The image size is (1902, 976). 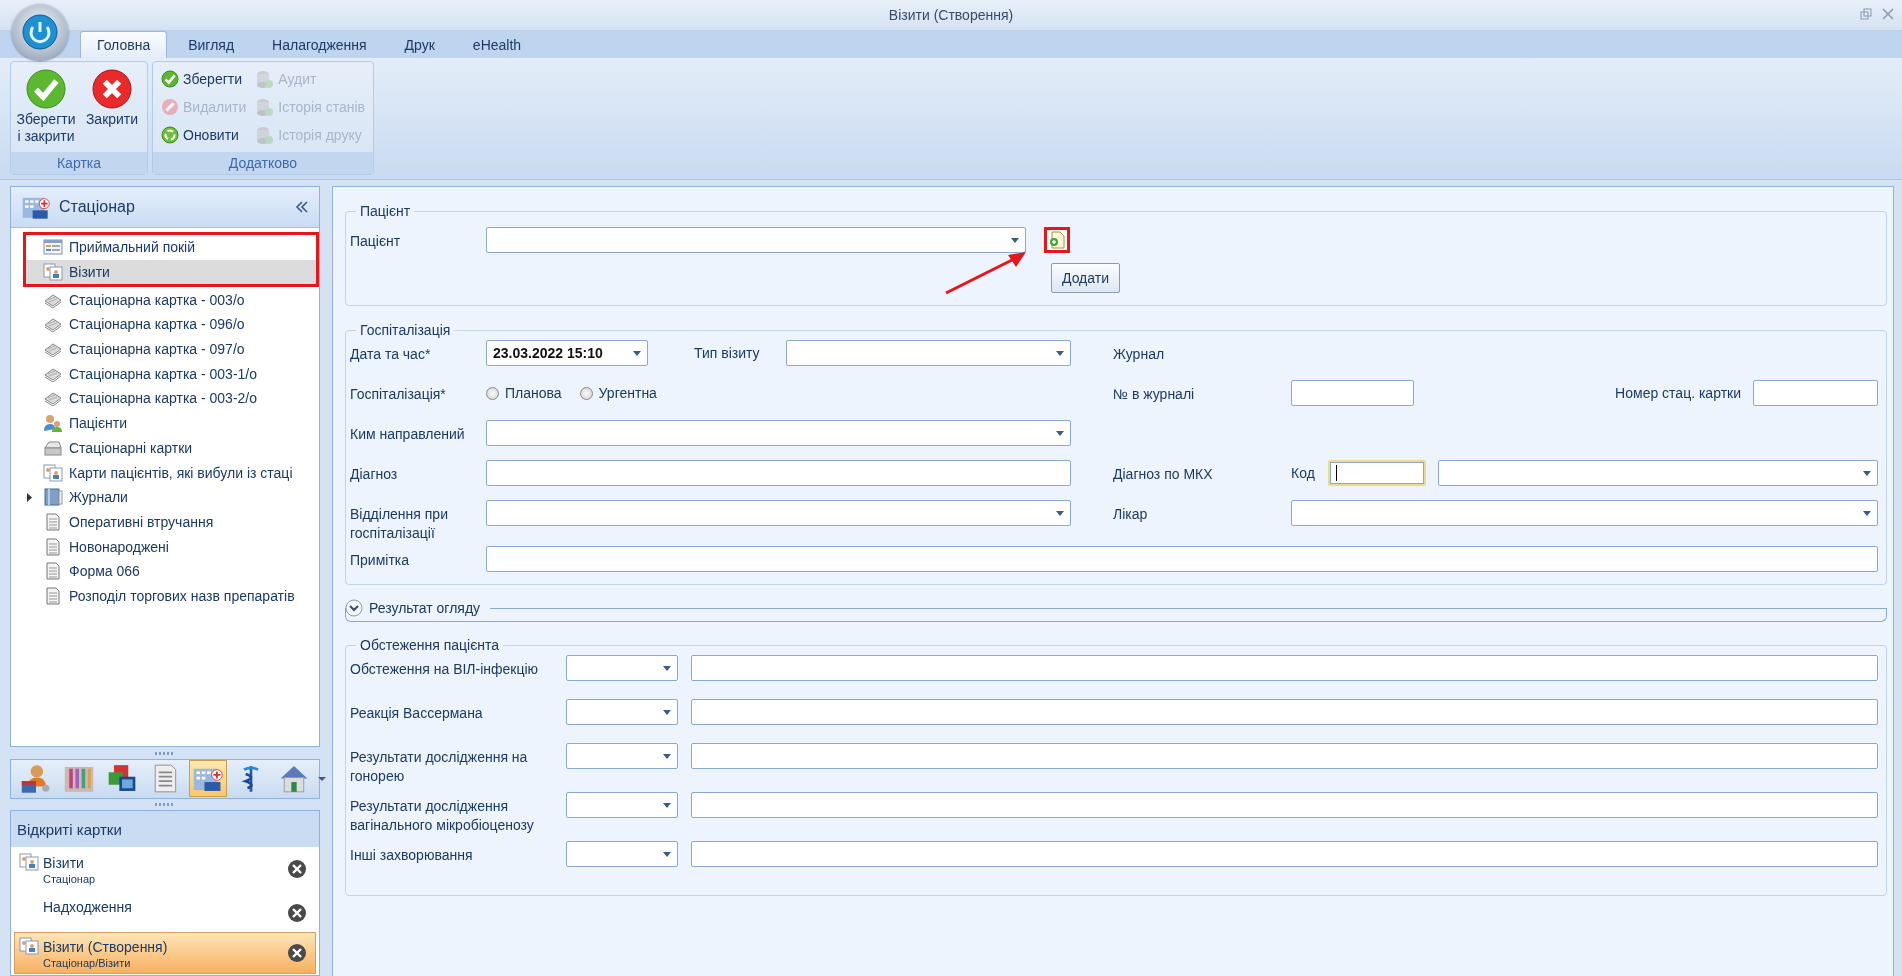 What do you see at coordinates (430, 645) in the screenshot?
I see `group-title: Обстеження пацієнта` at bounding box center [430, 645].